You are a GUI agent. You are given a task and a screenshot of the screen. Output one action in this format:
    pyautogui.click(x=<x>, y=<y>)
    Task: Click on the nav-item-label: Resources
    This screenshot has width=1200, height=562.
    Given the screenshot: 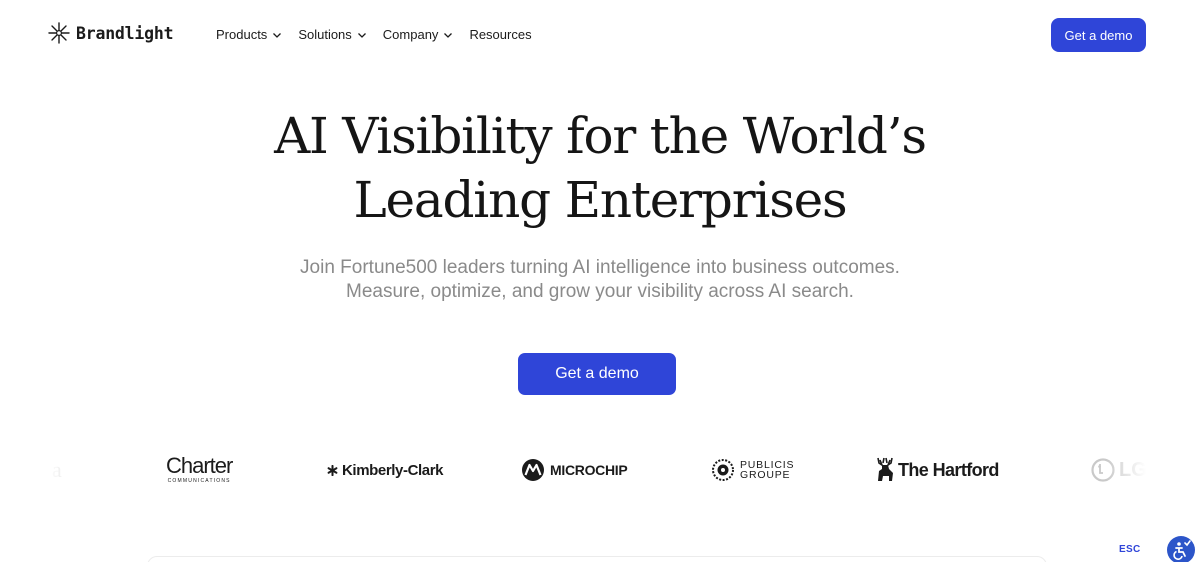 What is the action you would take?
    pyautogui.click(x=500, y=34)
    